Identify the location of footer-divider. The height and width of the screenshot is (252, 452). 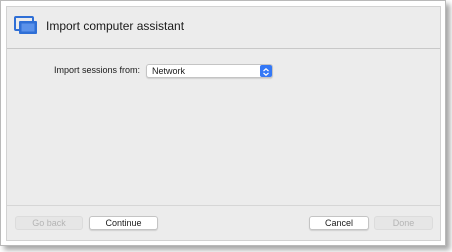
(223, 205).